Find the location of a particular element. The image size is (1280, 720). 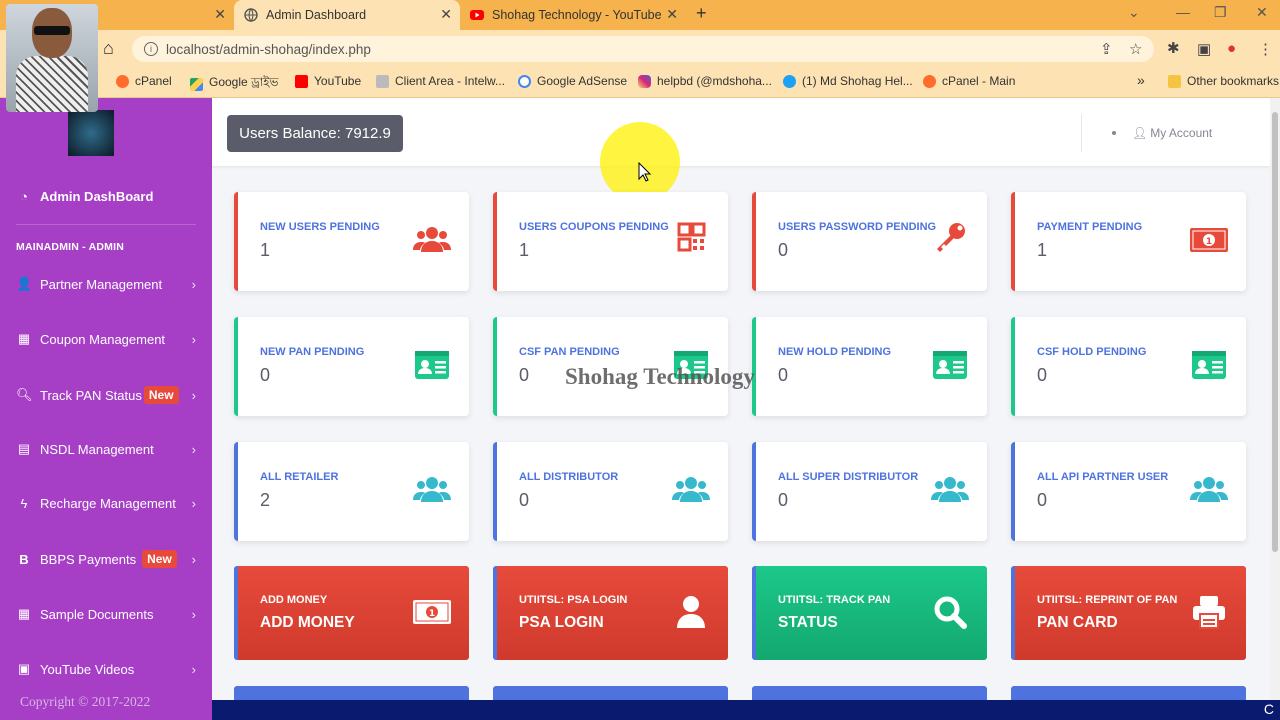

chevron-down-icon: ⌄ is located at coordinates (1134, 12).